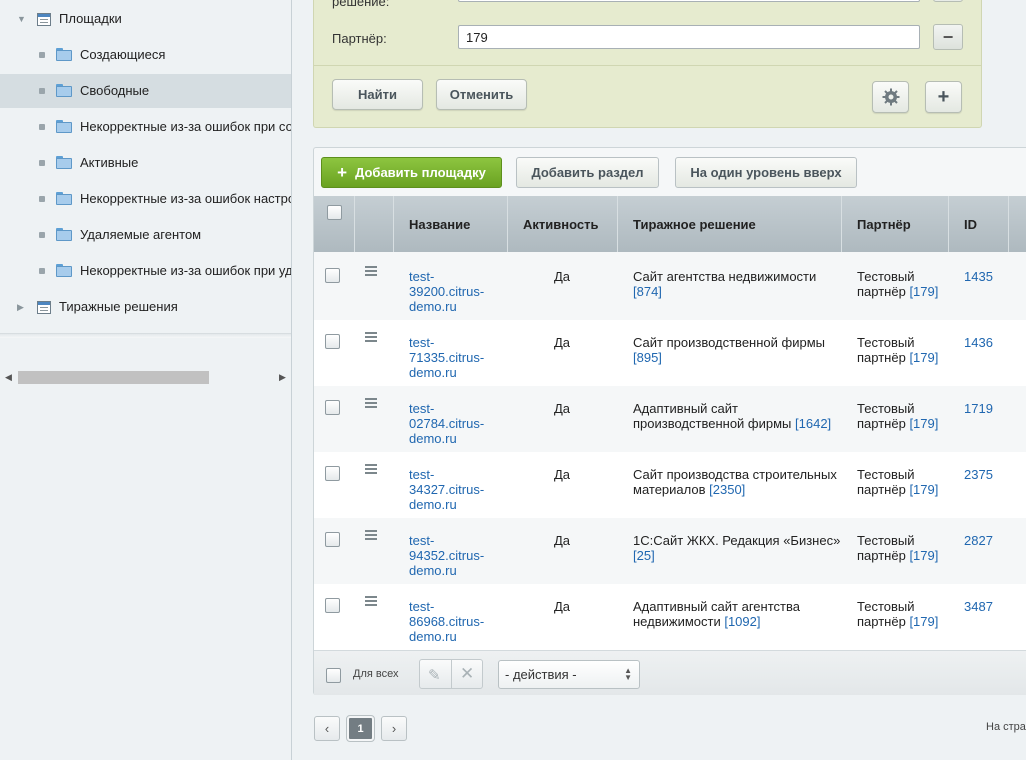  I want to click on close-icon: ✕, so click(467, 674).